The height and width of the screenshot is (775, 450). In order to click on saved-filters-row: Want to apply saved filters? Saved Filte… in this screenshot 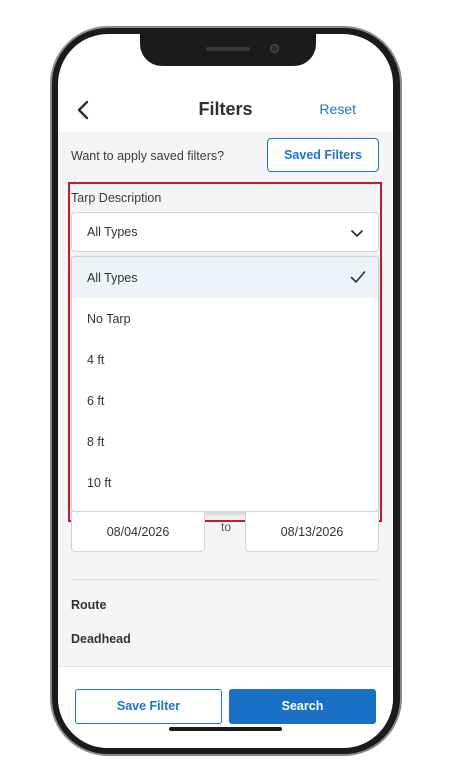, I will do `click(226, 156)`.